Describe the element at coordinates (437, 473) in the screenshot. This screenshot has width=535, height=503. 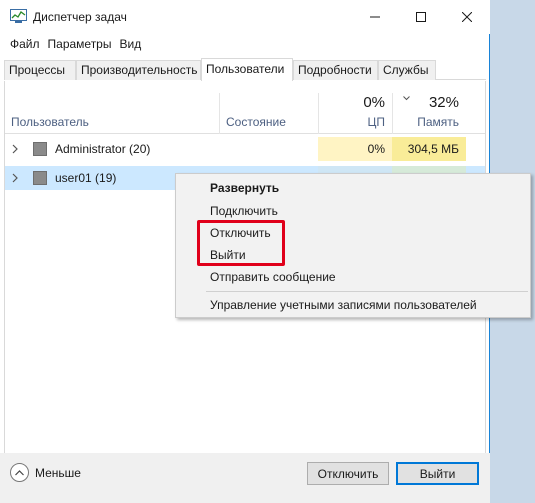
I see `logoff-button: Выйти` at that location.